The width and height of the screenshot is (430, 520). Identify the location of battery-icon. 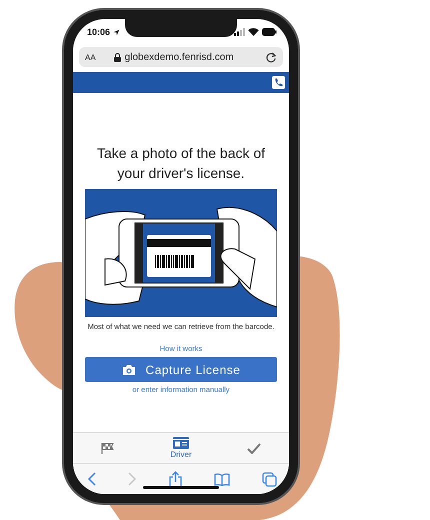
(269, 32).